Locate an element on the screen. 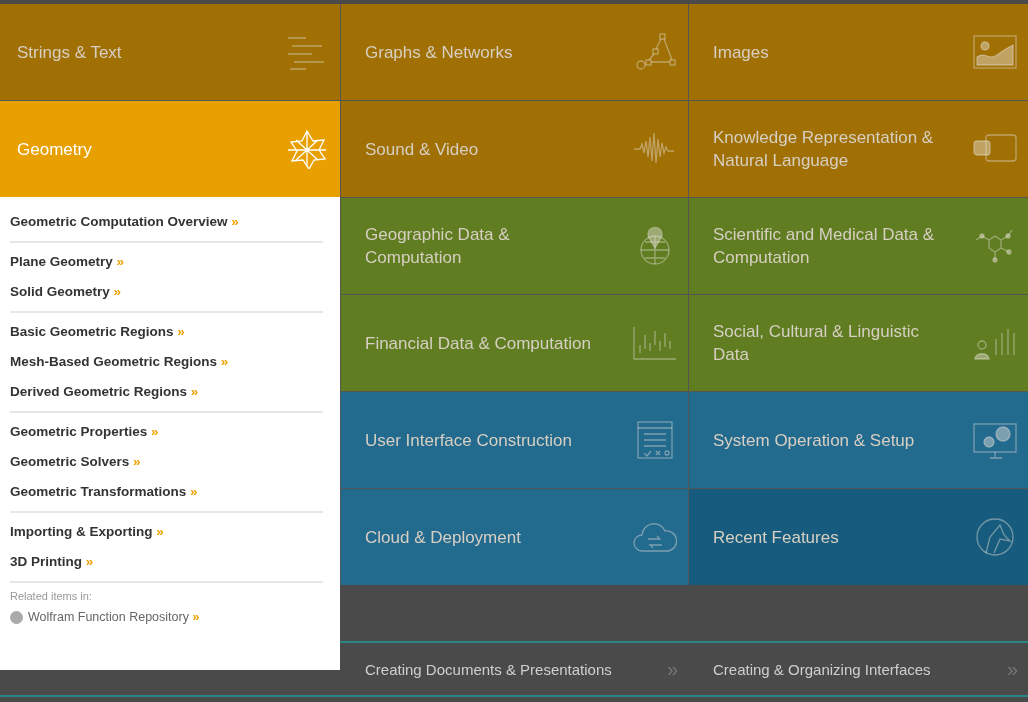  menu-link: Basic Geometric Regions » is located at coordinates (166, 332).